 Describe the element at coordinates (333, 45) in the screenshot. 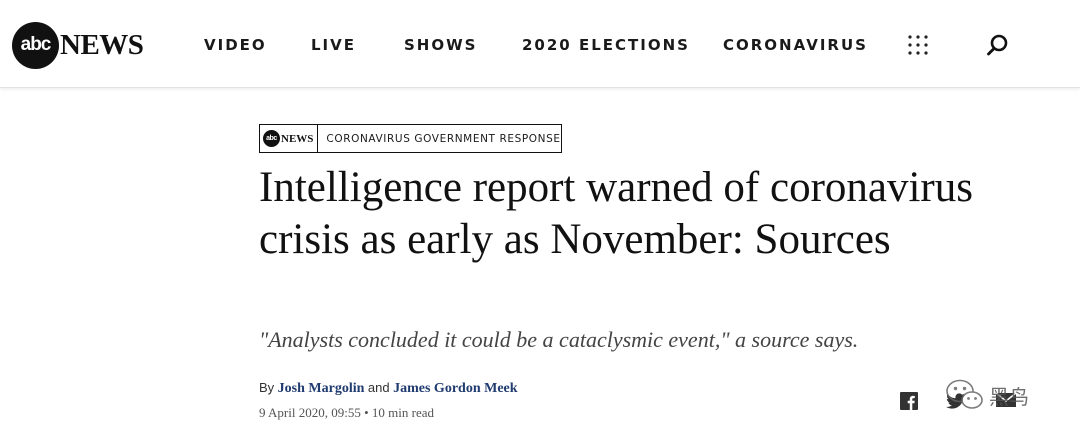

I see `nav-live: LIVE` at that location.